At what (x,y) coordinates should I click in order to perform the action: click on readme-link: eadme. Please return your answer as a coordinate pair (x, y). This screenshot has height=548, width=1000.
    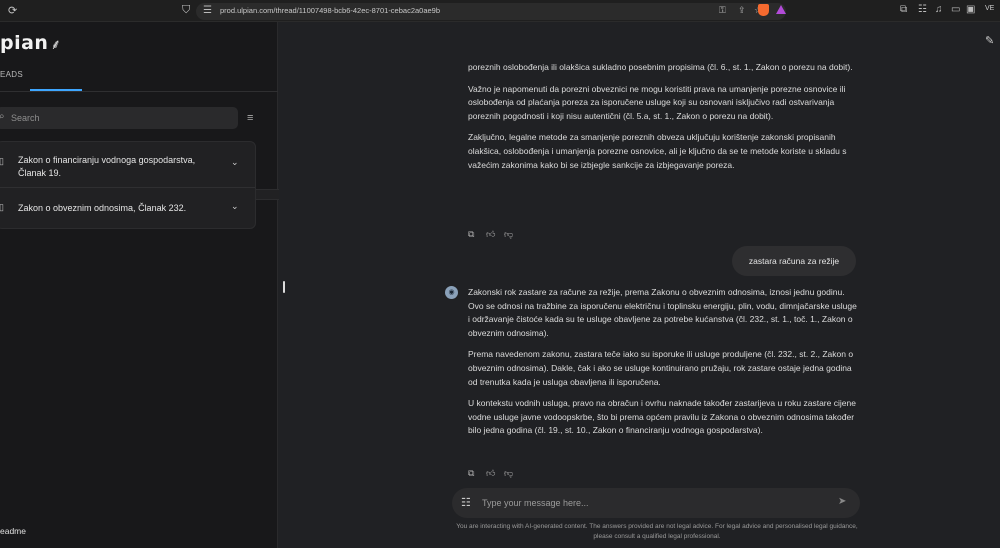
    Looking at the image, I should click on (13, 531).